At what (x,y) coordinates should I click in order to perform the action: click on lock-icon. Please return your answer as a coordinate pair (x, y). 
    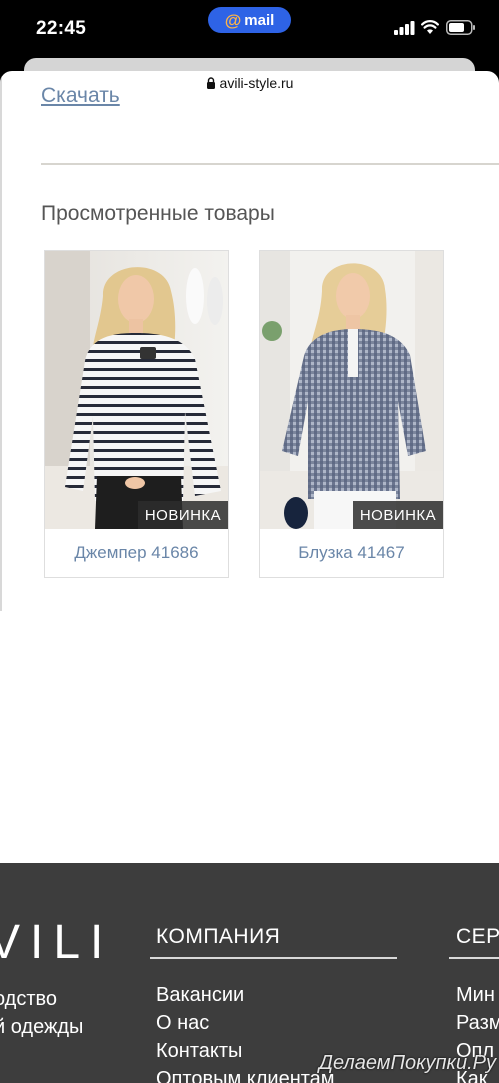
    Looking at the image, I should click on (210, 83).